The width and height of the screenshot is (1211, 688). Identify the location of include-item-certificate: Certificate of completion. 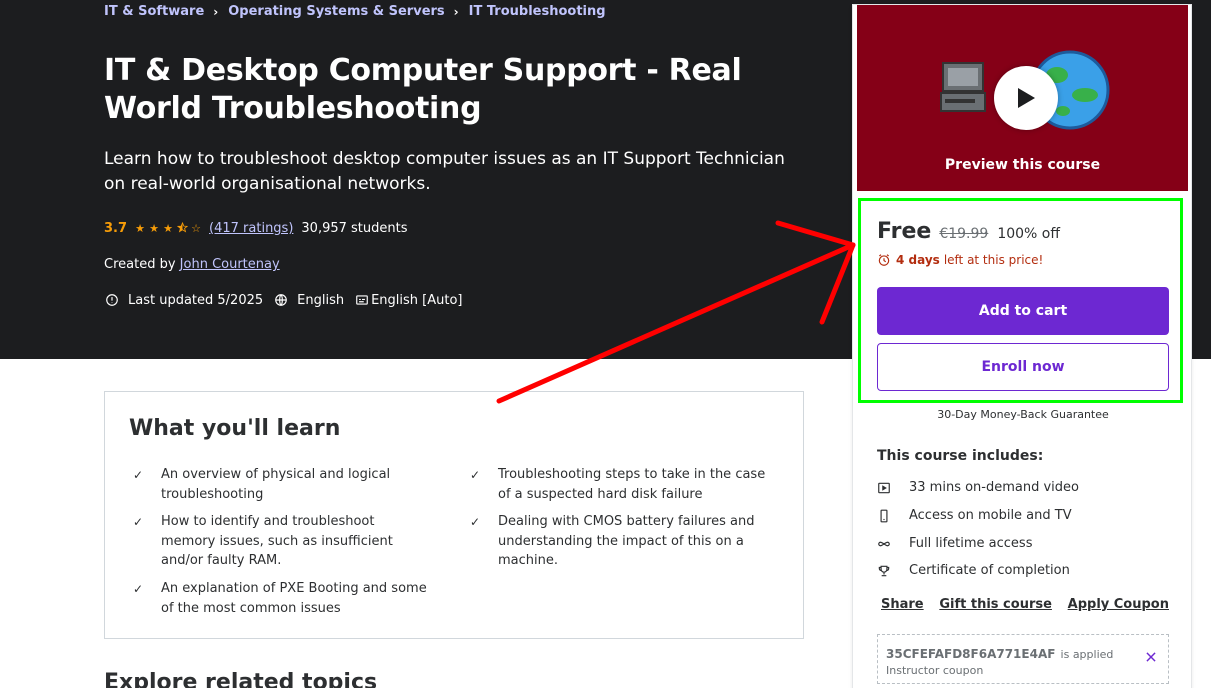
(973, 570).